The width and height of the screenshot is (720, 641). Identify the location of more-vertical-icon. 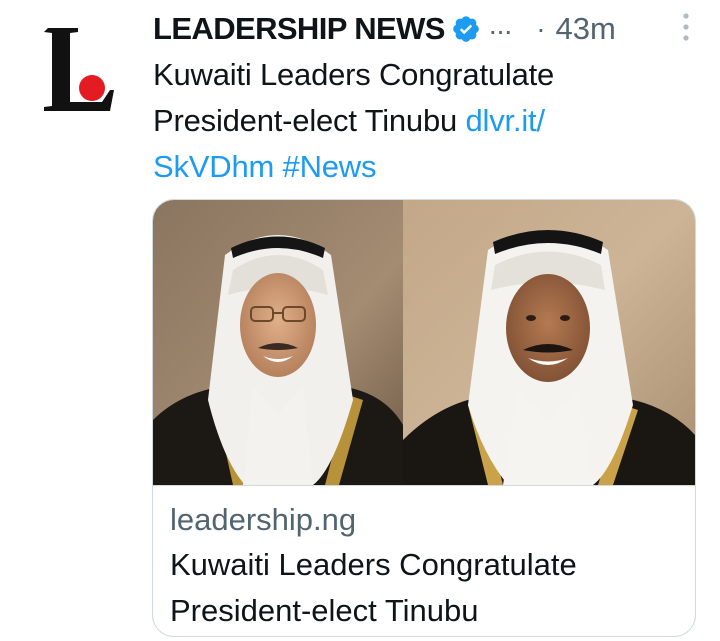
(686, 27).